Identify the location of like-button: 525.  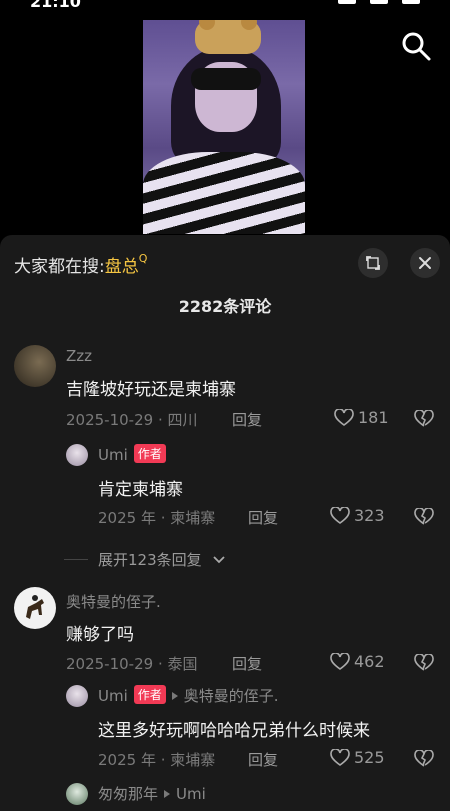
(357, 757).